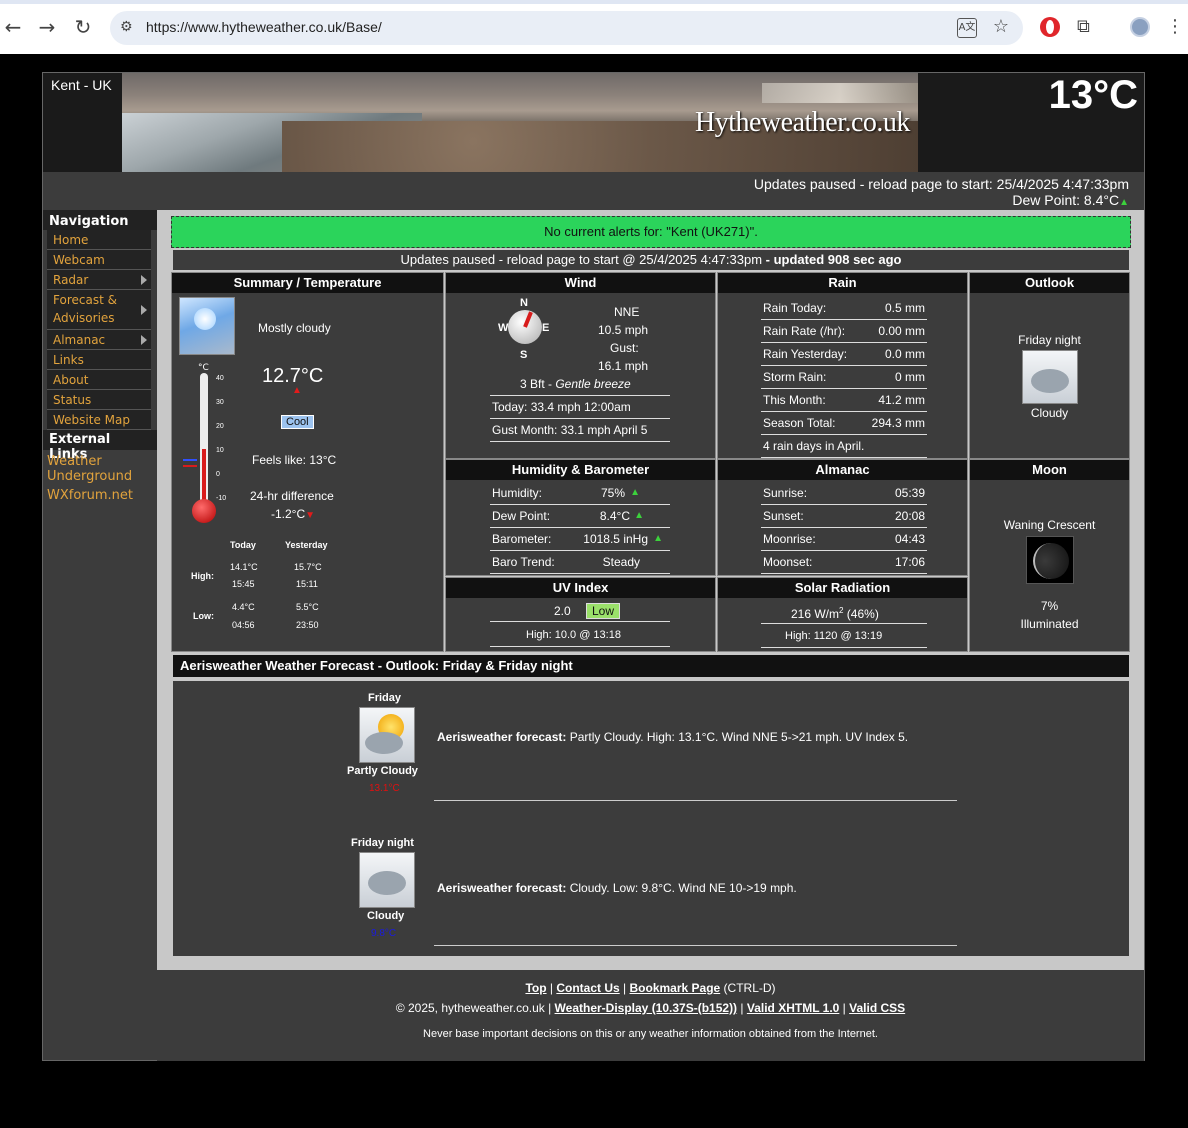 The image size is (1188, 1128). I want to click on update-age: - updated 908 sec ago, so click(833, 259).